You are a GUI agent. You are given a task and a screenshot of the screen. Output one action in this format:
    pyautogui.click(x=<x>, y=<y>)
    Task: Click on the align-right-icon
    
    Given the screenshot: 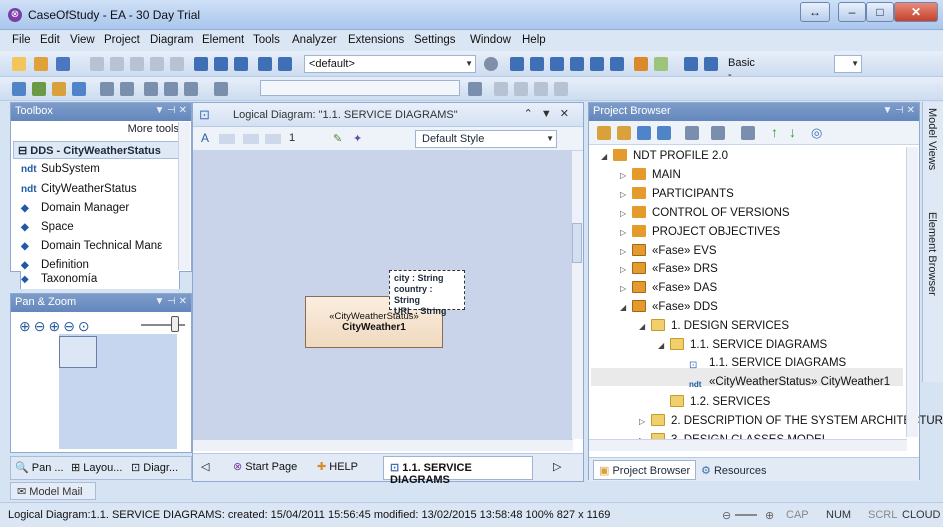 What is the action you would take?
    pyautogui.click(x=541, y=89)
    